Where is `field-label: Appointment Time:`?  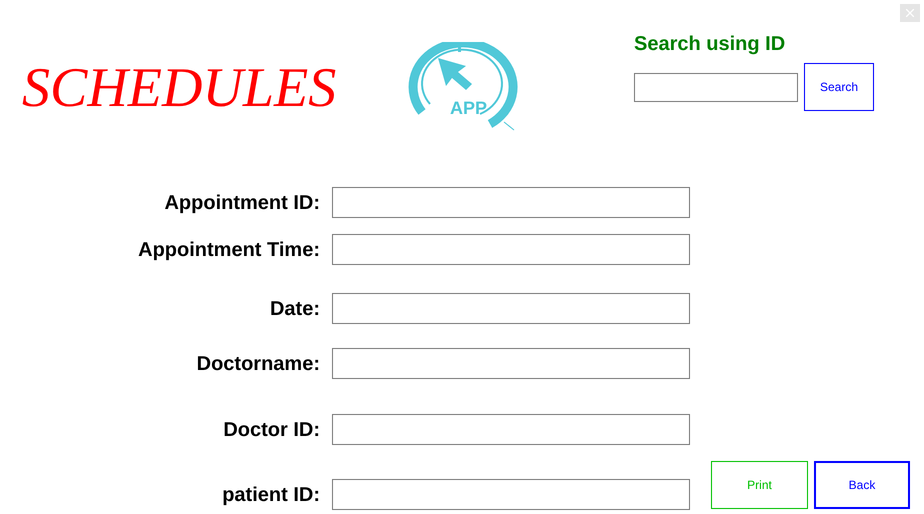
field-label: Appointment Time: is located at coordinates (229, 250).